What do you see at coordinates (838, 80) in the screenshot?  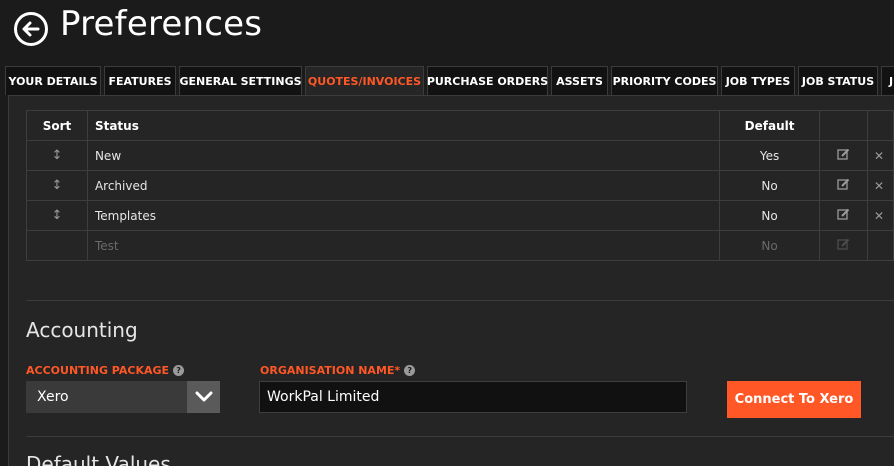 I see `tab-job-status: JOB STATUS` at bounding box center [838, 80].